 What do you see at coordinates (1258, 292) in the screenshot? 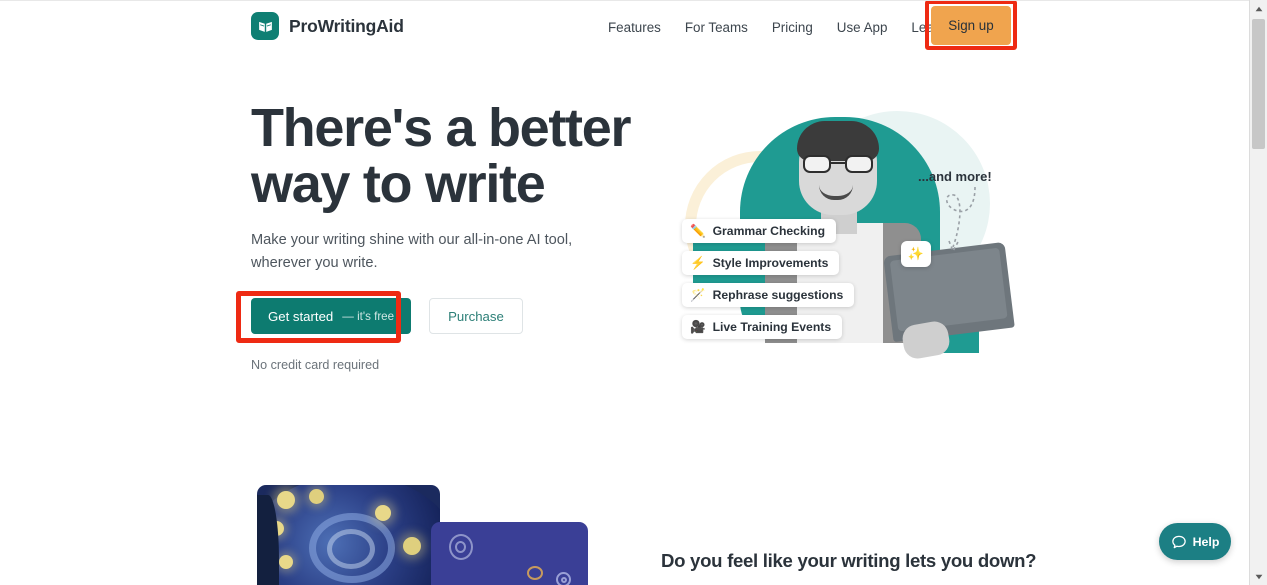
I see `vertical-scrollbar` at bounding box center [1258, 292].